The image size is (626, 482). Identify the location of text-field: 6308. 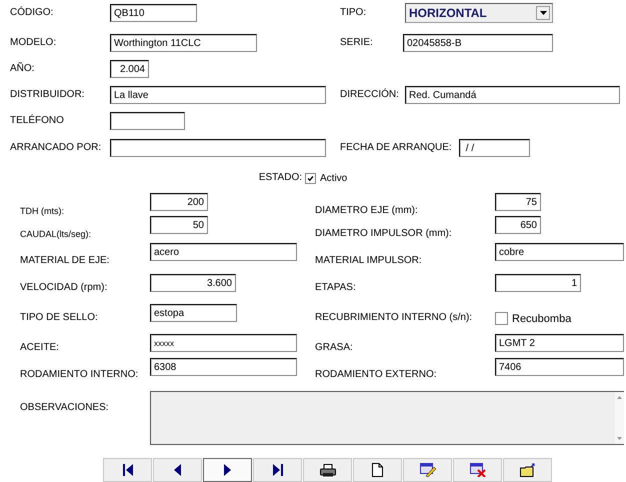
(223, 367).